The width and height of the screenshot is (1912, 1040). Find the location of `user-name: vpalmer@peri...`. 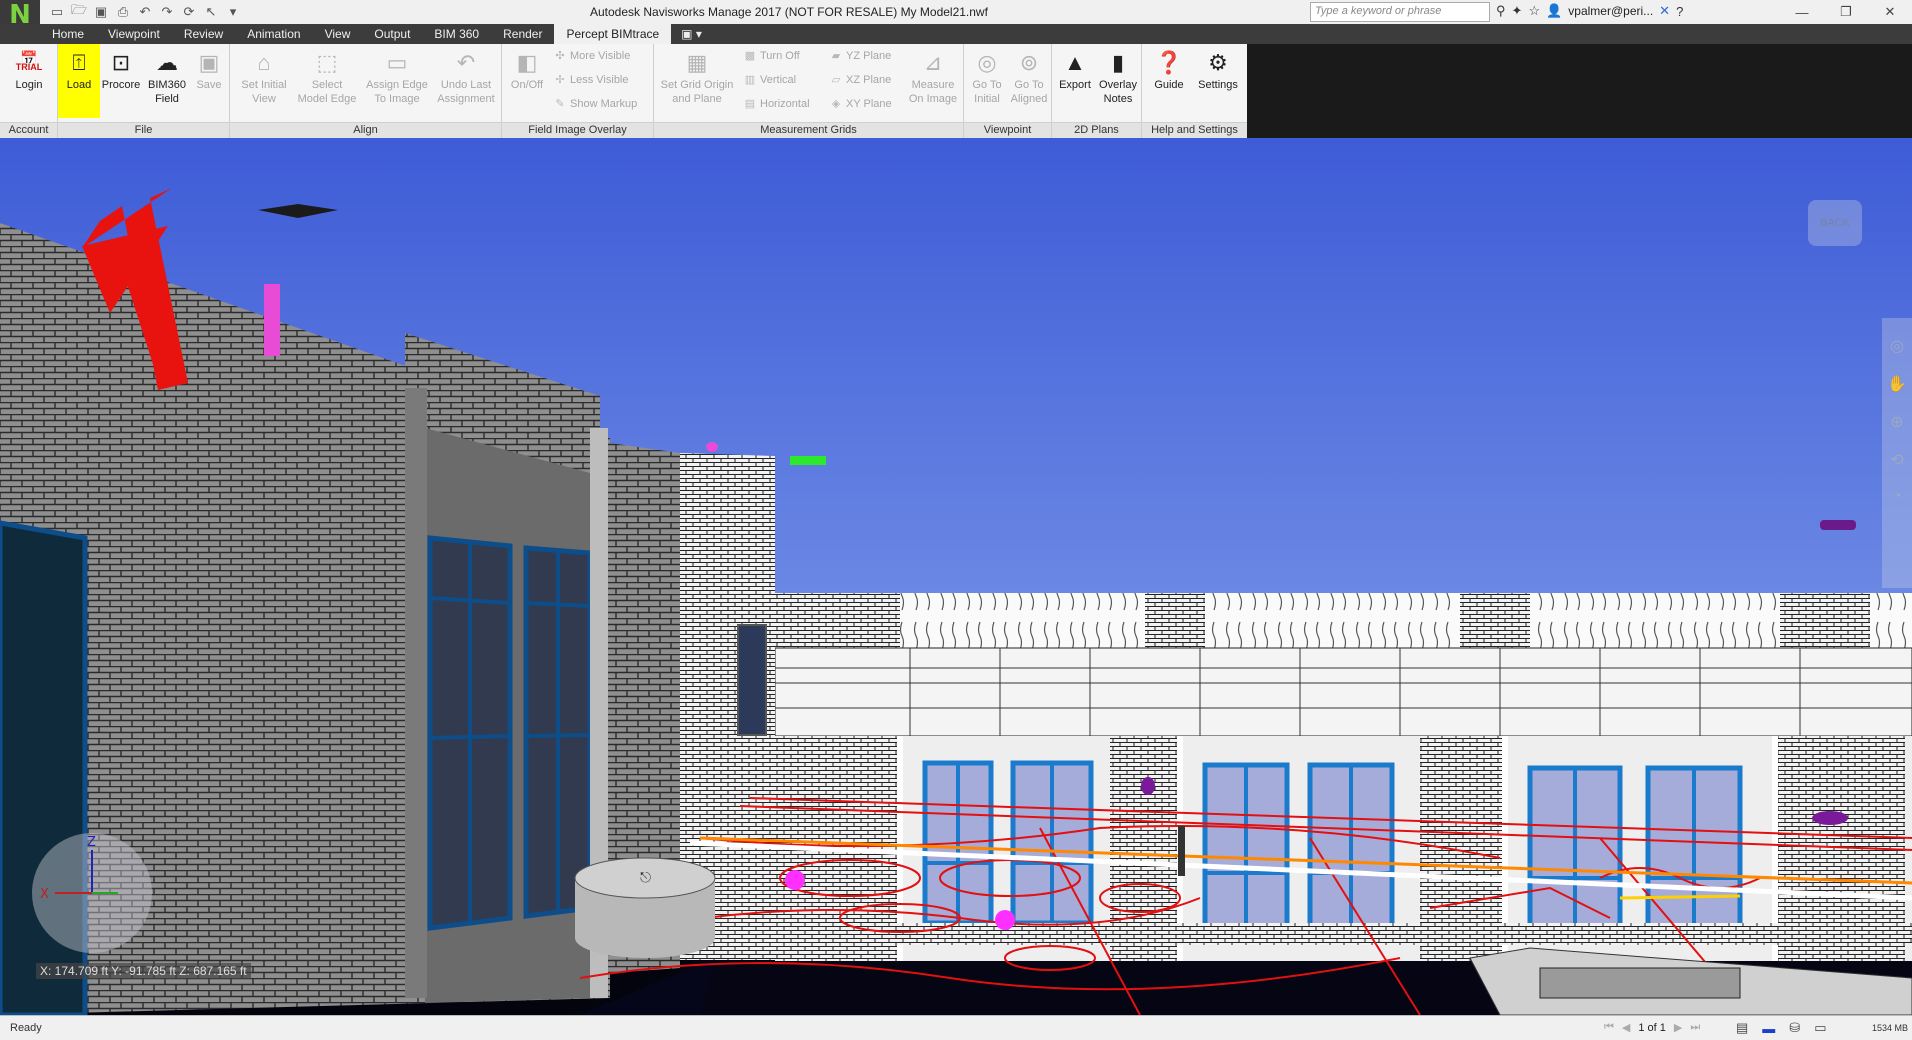

user-name: vpalmer@peri... is located at coordinates (1610, 11).